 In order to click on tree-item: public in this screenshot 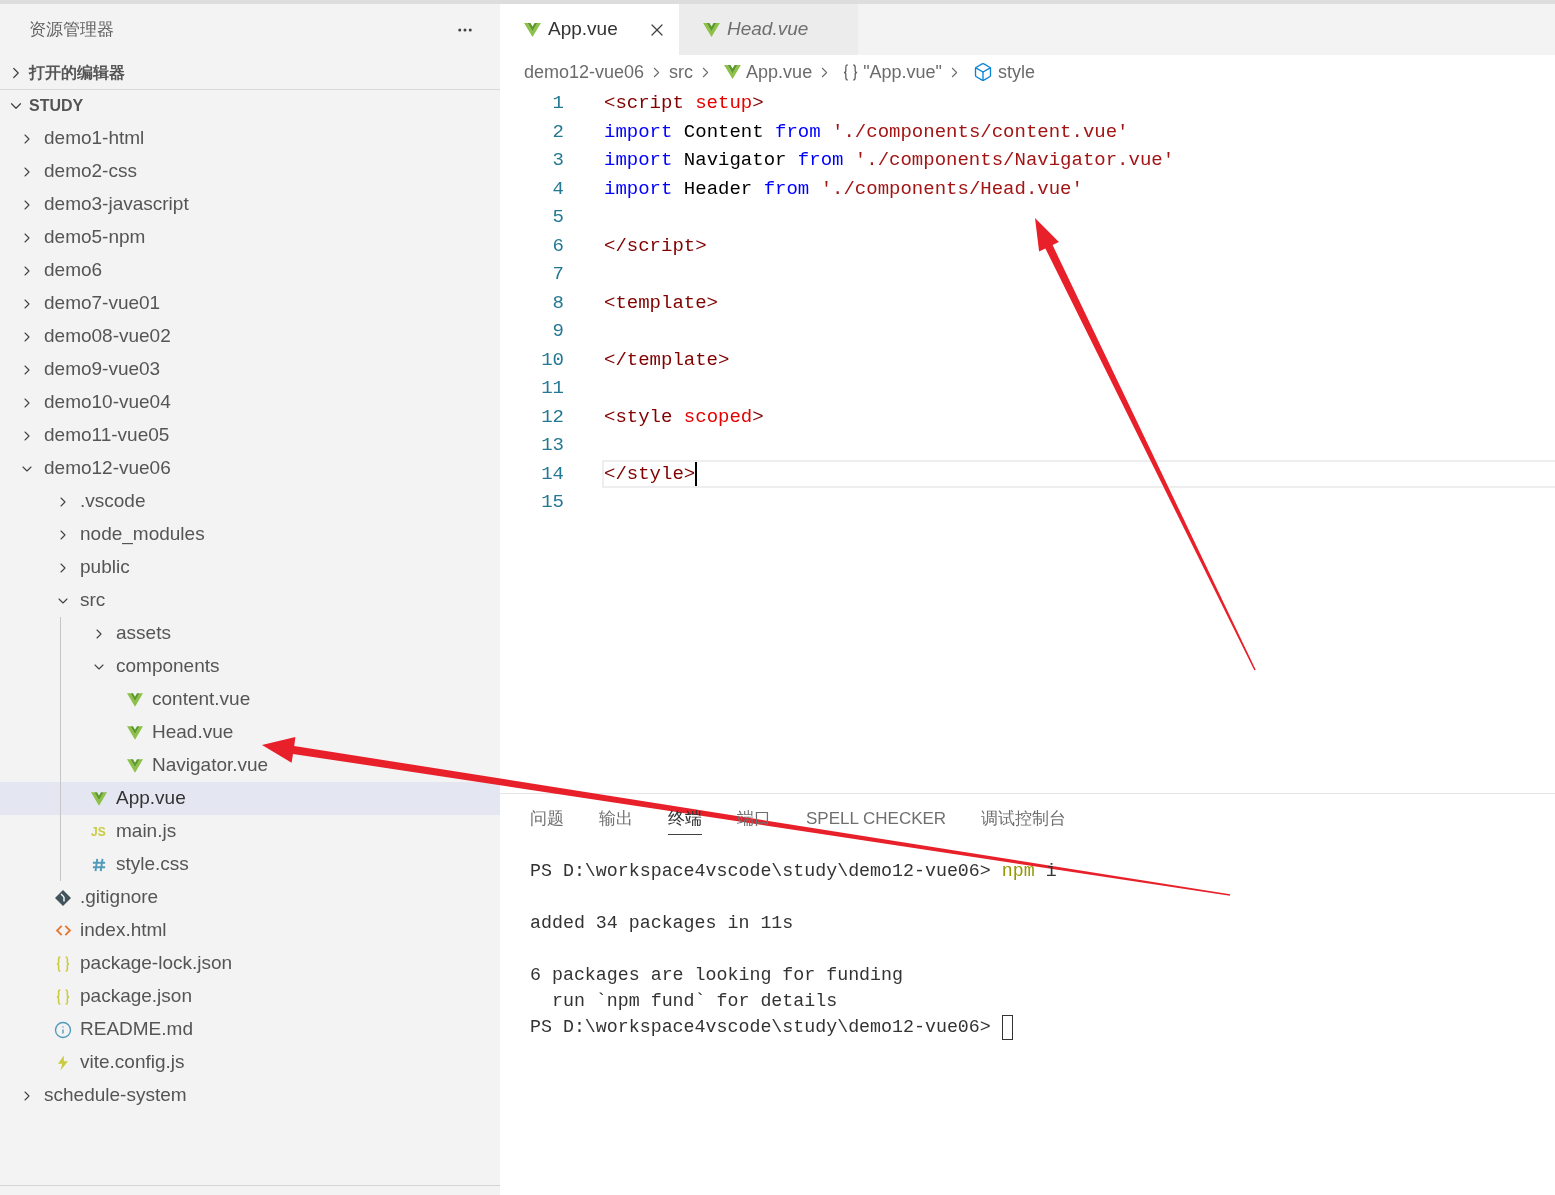, I will do `click(250, 567)`.